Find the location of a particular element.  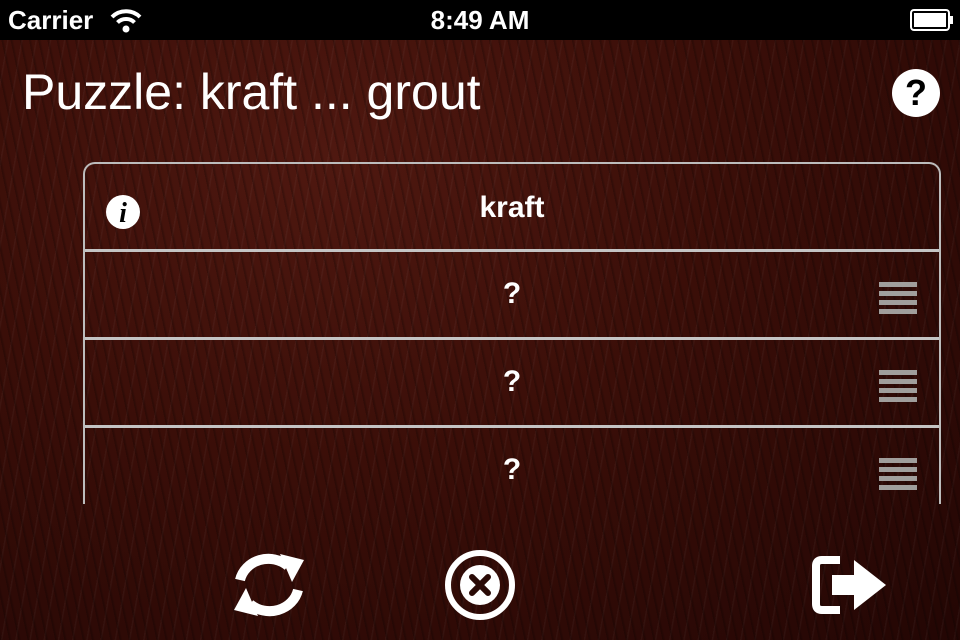

refresh-icon is located at coordinates (269, 585).